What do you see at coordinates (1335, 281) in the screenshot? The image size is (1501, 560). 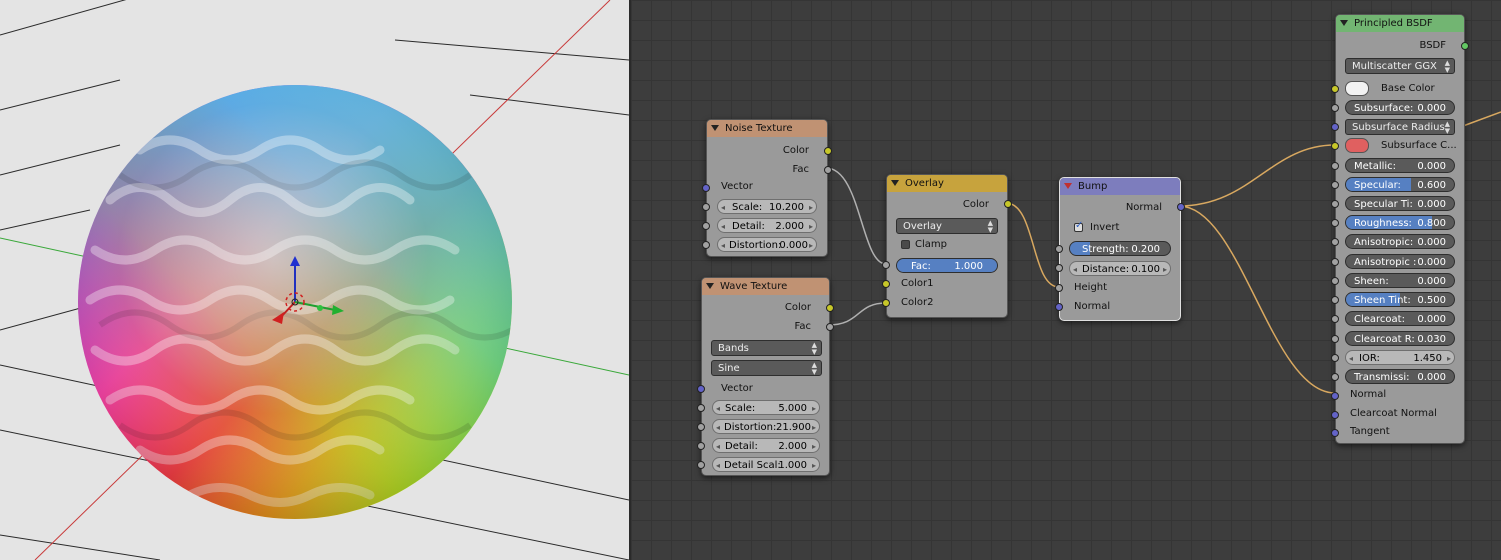 I see `sheen-socket` at bounding box center [1335, 281].